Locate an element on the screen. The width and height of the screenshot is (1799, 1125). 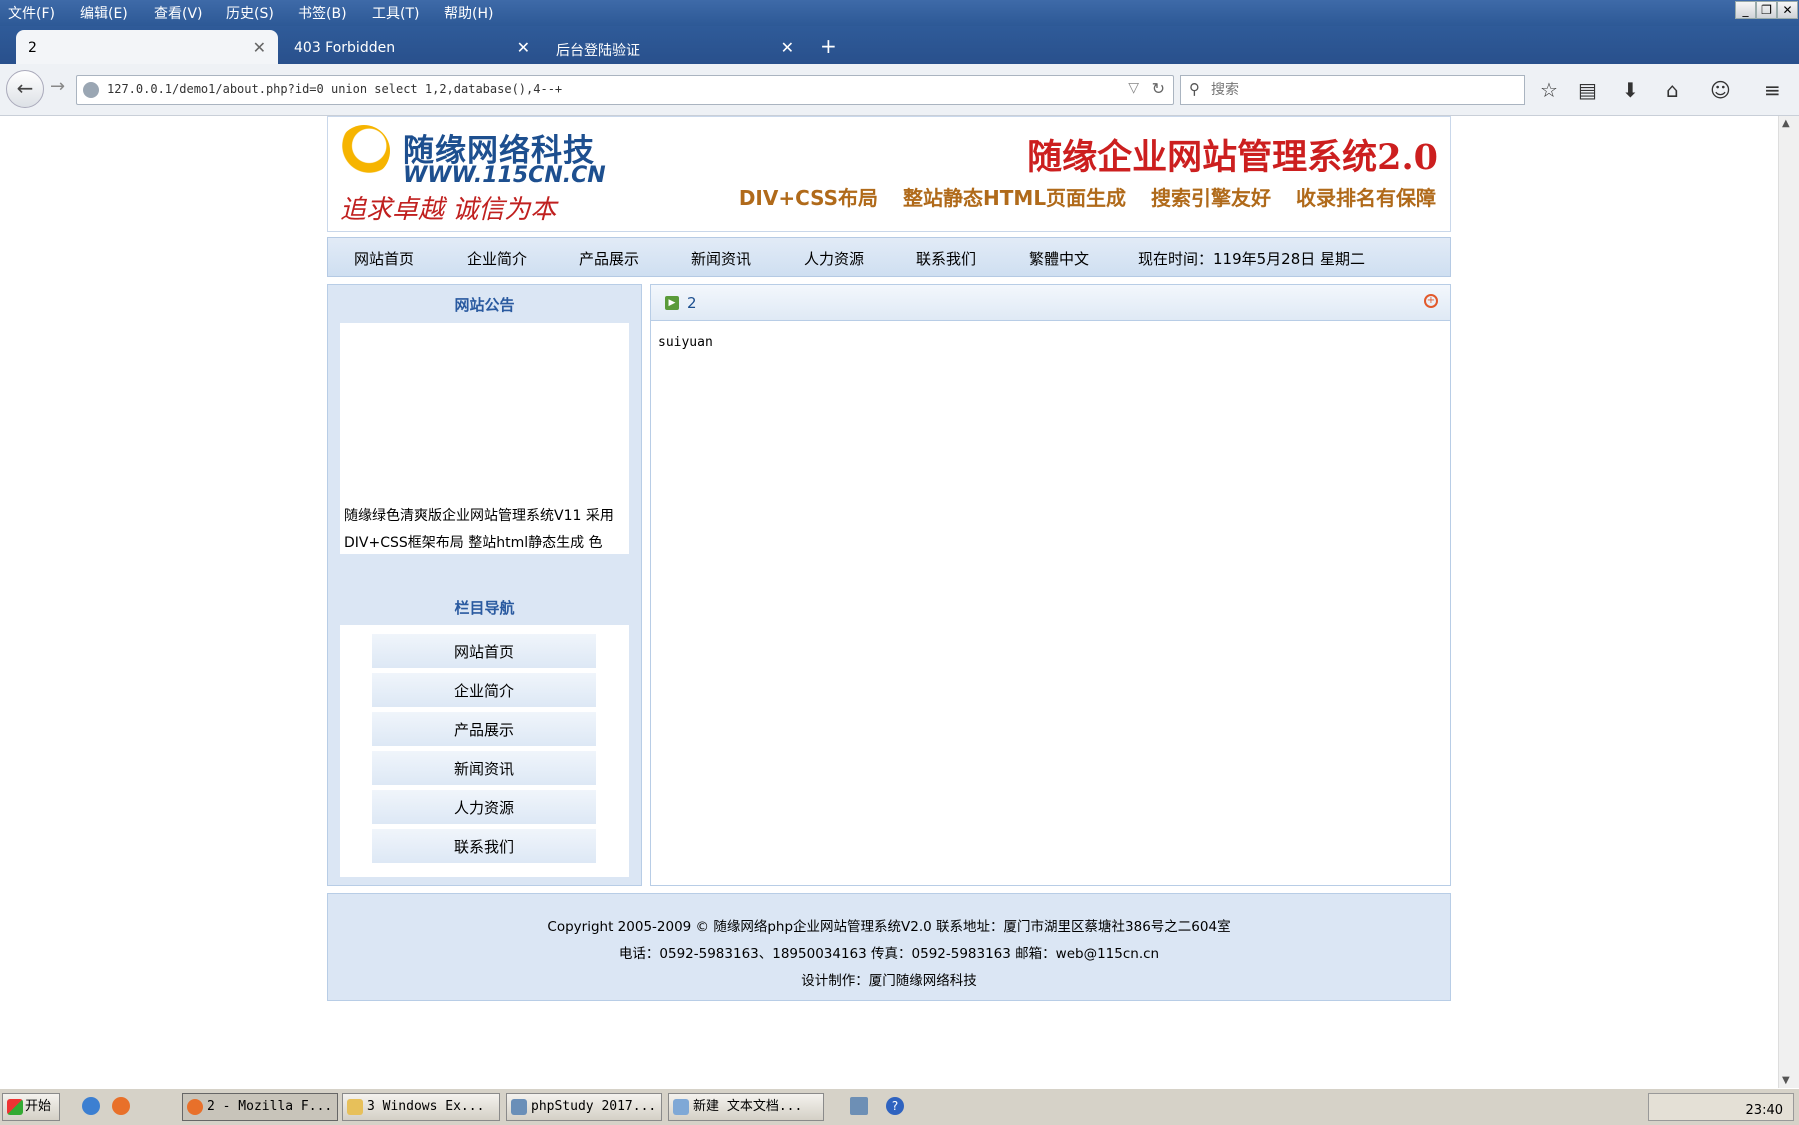
column-nav-item: 企业简介 is located at coordinates (484, 691).